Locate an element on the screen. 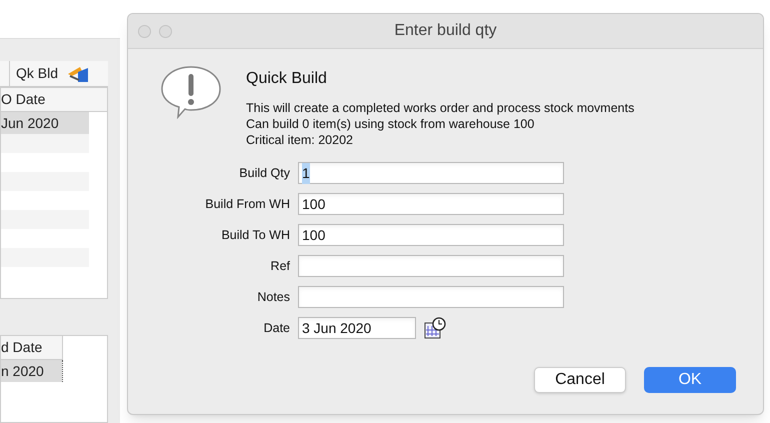  column-header: O Date is located at coordinates (54, 100).